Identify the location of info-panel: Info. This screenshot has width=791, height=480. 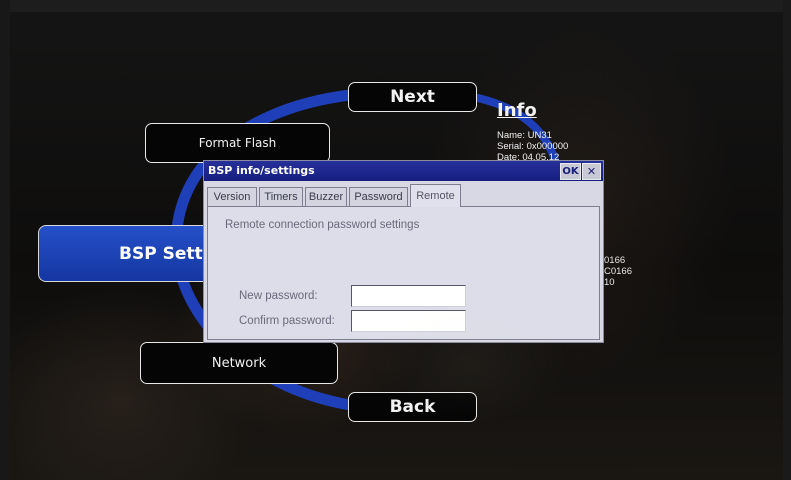
(517, 110).